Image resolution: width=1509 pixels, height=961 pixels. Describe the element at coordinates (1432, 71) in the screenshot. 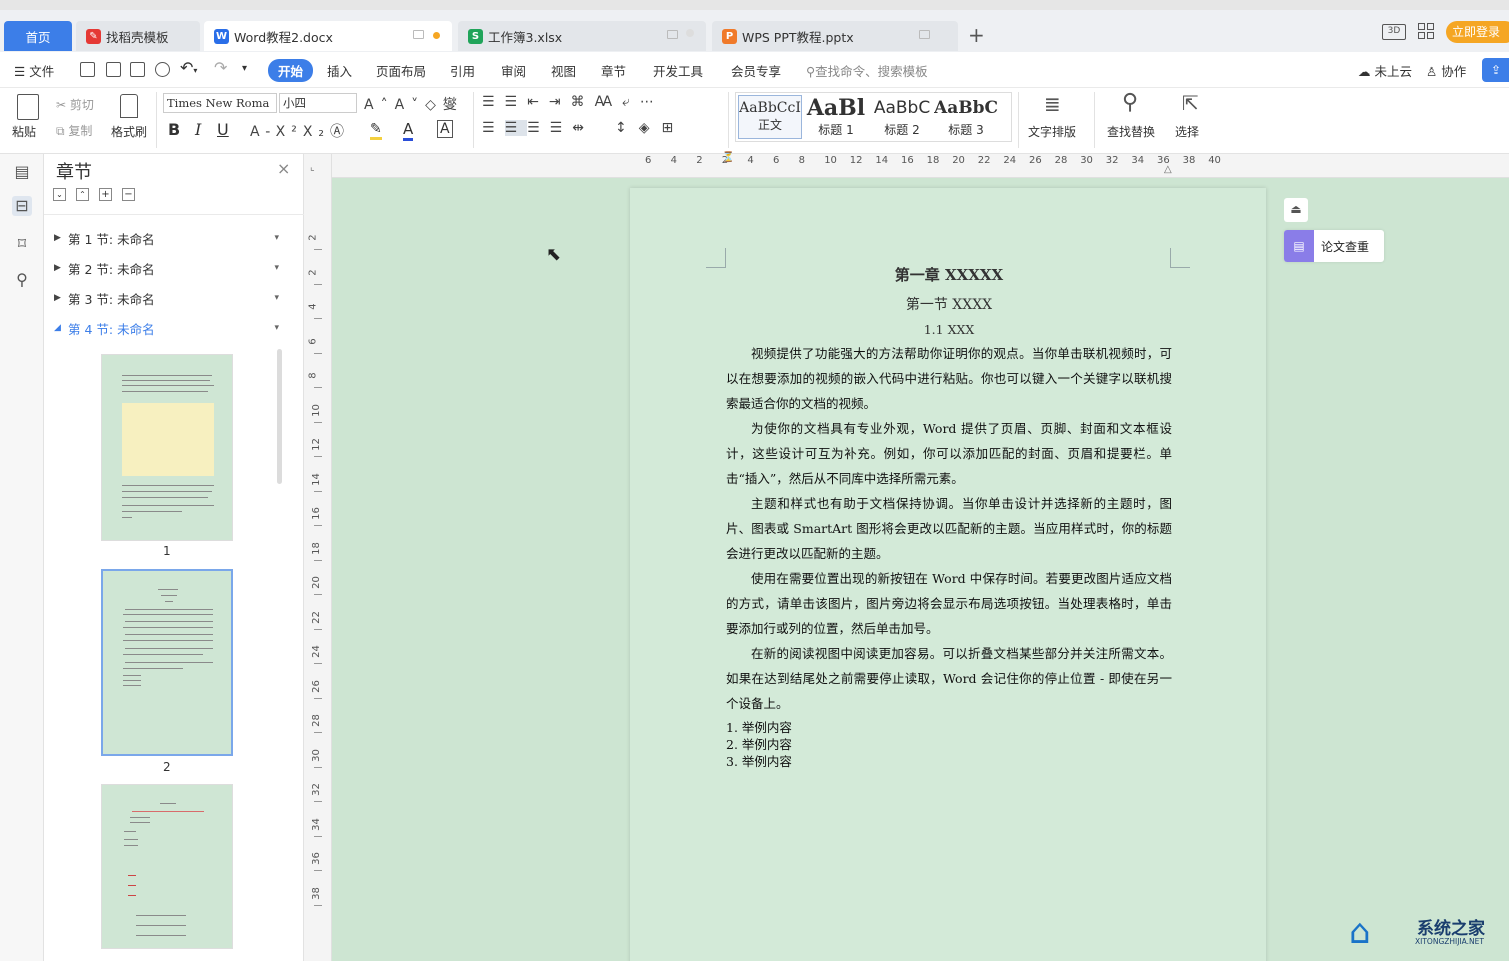

I see `user-icon: ♙` at that location.